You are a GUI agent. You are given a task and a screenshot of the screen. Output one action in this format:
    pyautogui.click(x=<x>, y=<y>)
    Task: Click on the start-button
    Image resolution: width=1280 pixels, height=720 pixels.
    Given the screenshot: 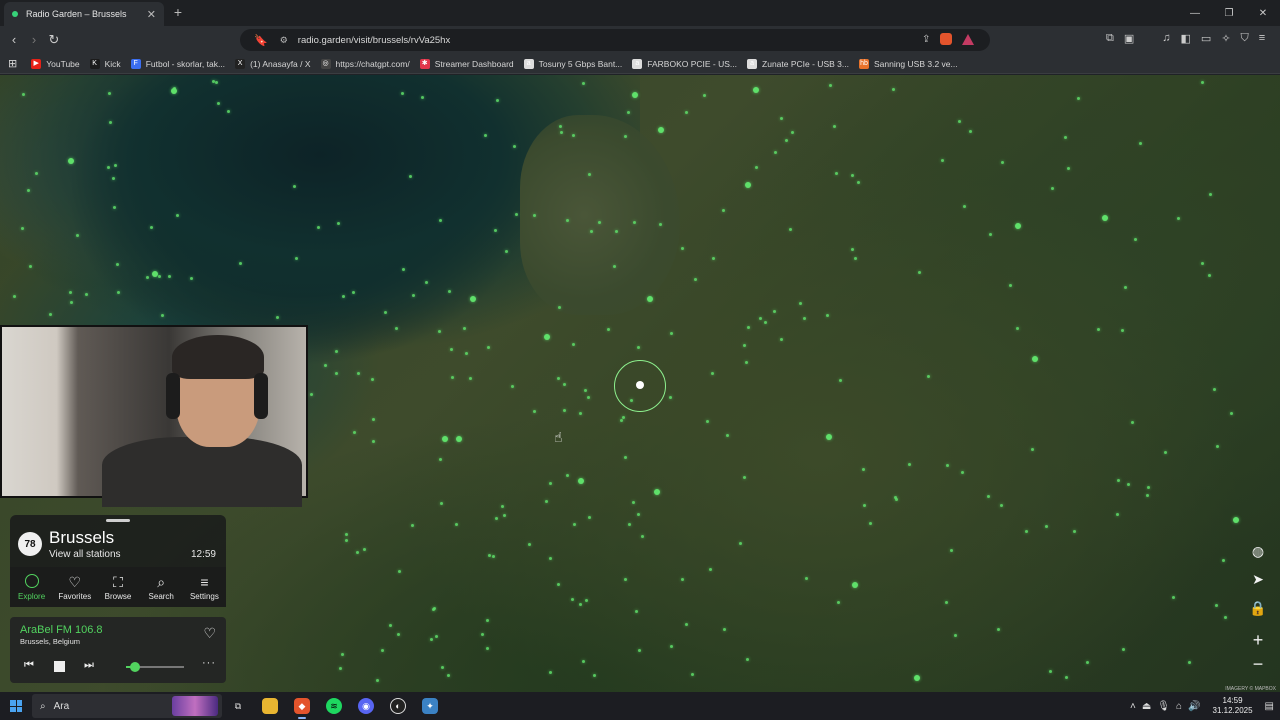 What is the action you would take?
    pyautogui.click(x=16, y=706)
    